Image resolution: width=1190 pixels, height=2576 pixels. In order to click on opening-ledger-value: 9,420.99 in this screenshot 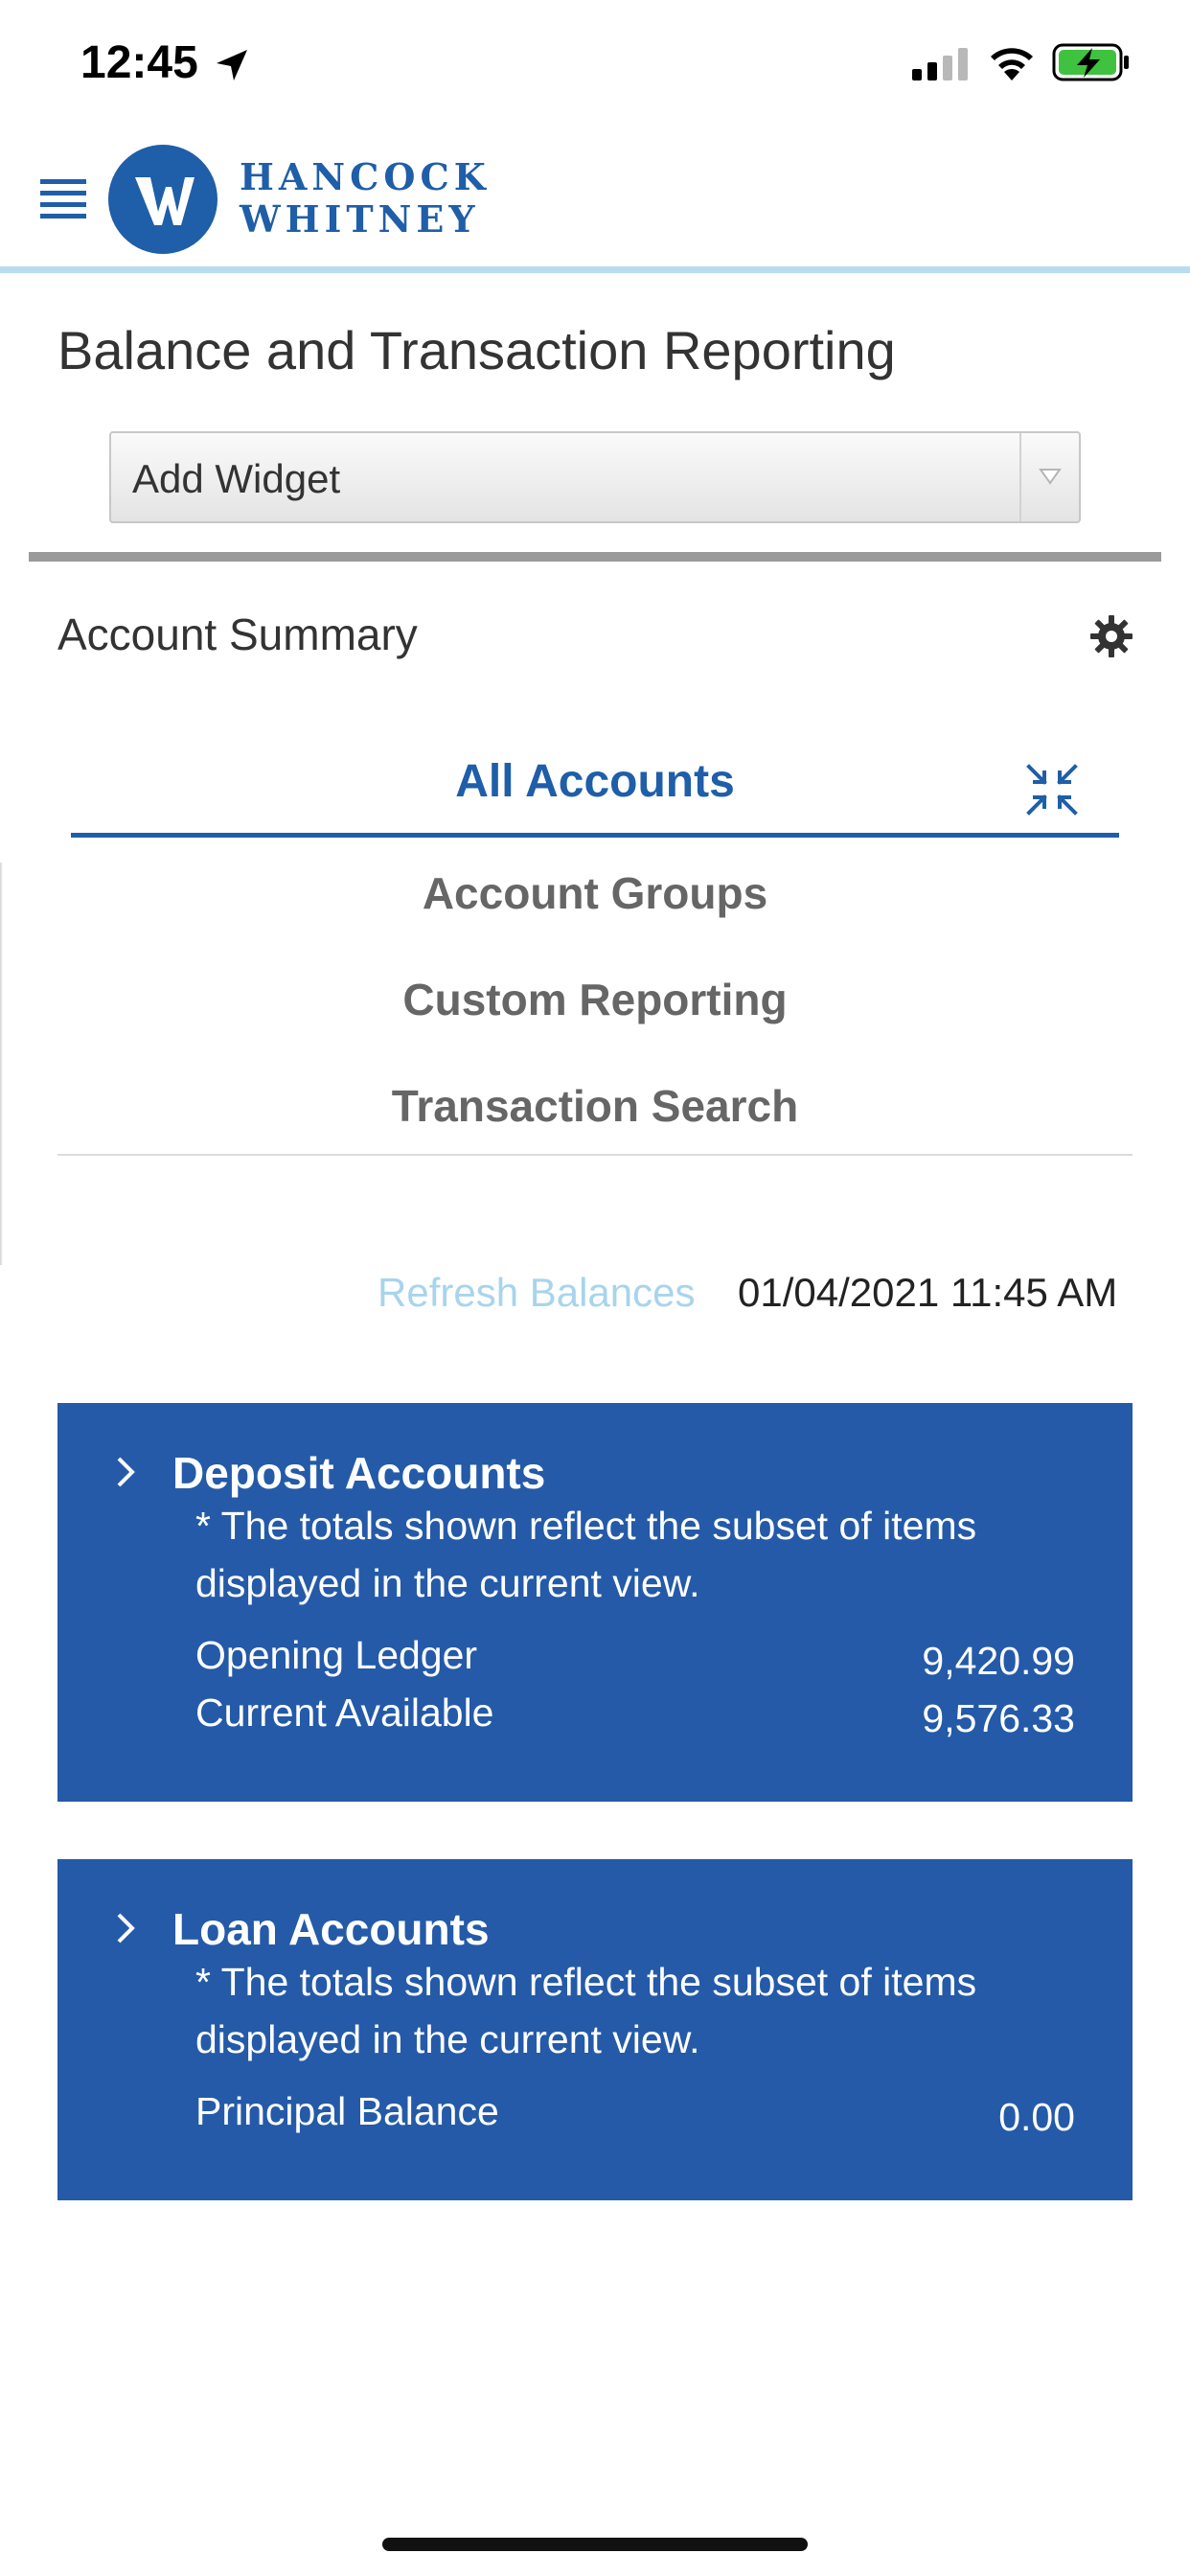, I will do `click(999, 1661)`.